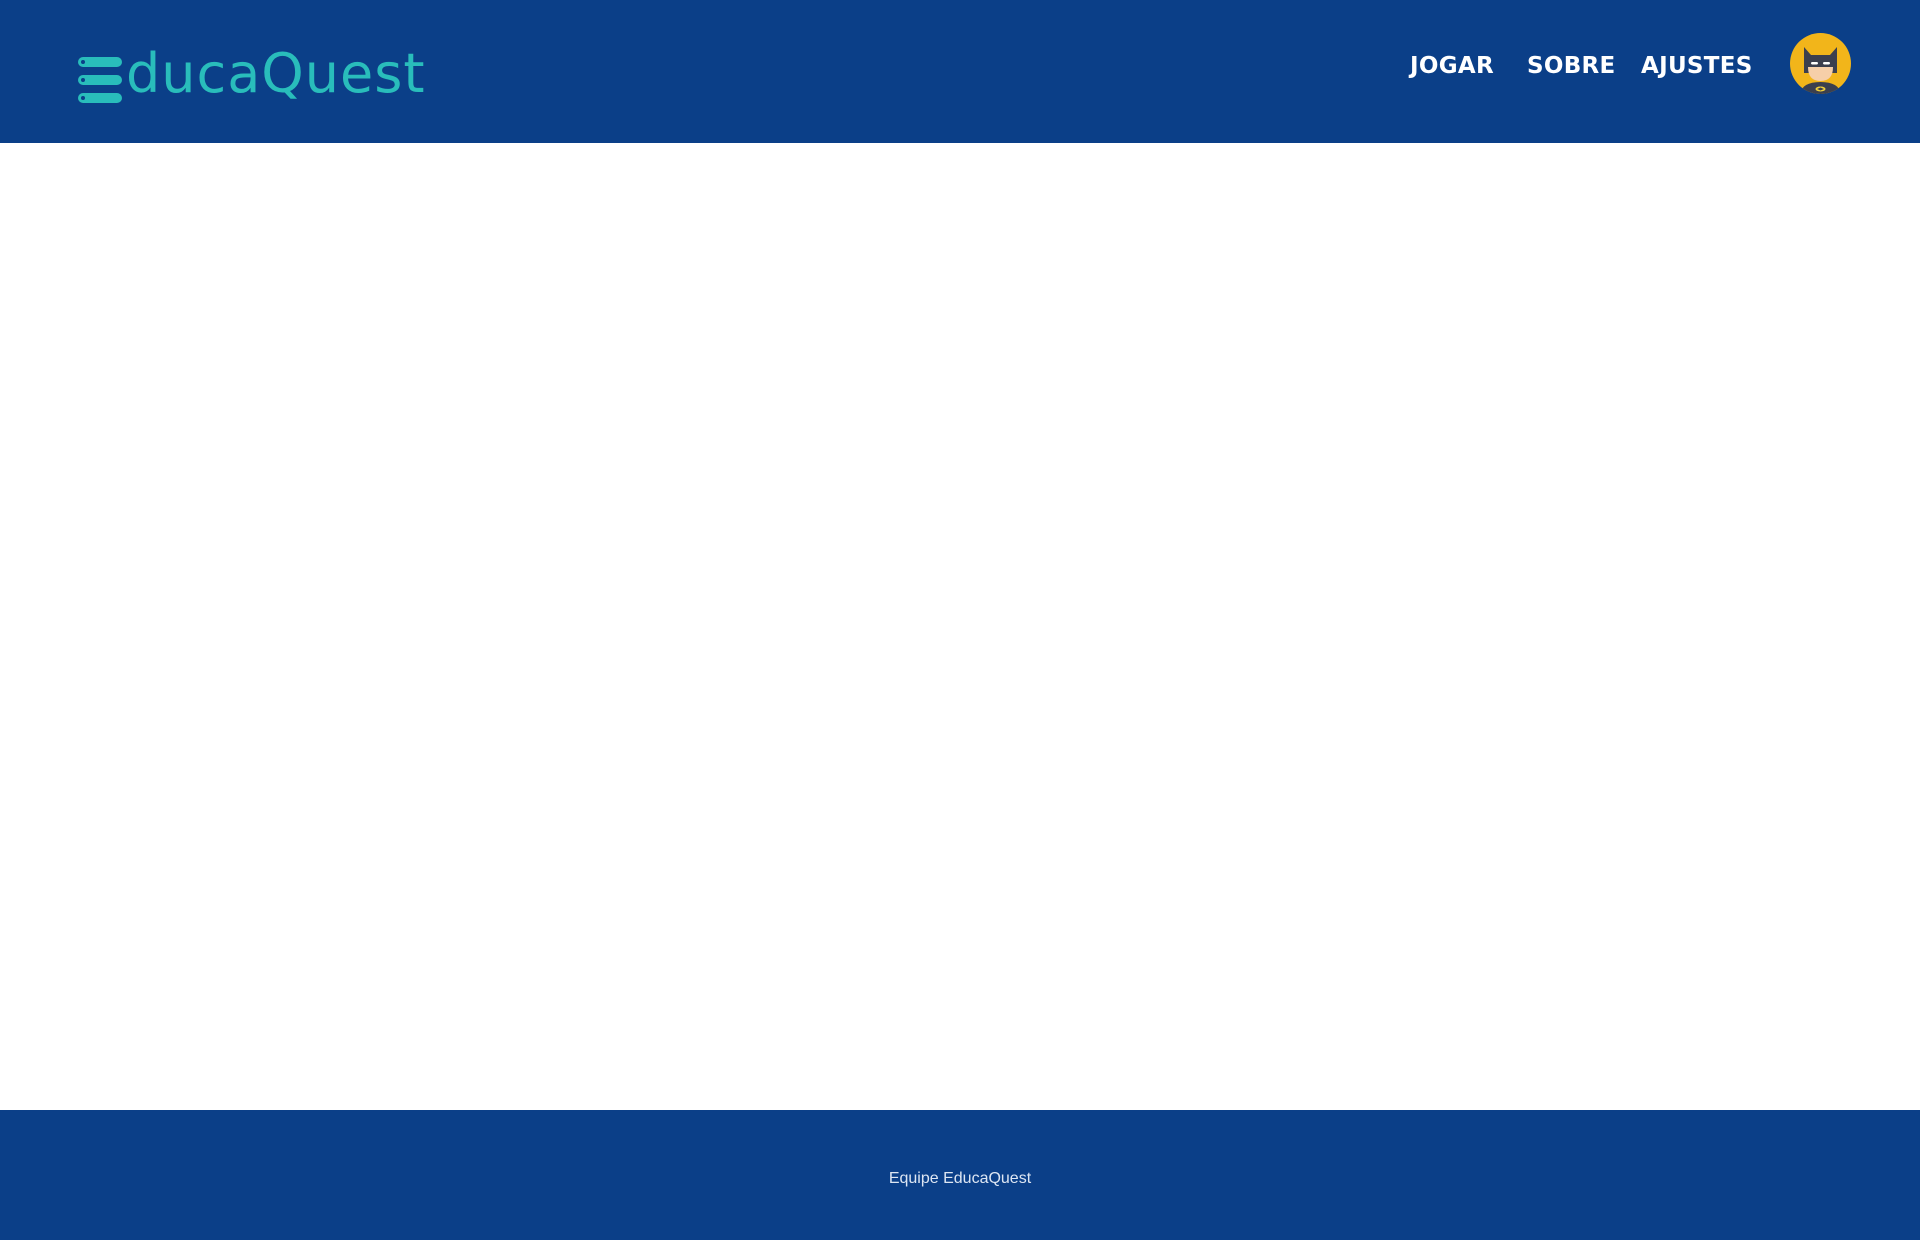 Image resolution: width=1920 pixels, height=1240 pixels. I want to click on nav-ajustes: AJUSTES, so click(1697, 66).